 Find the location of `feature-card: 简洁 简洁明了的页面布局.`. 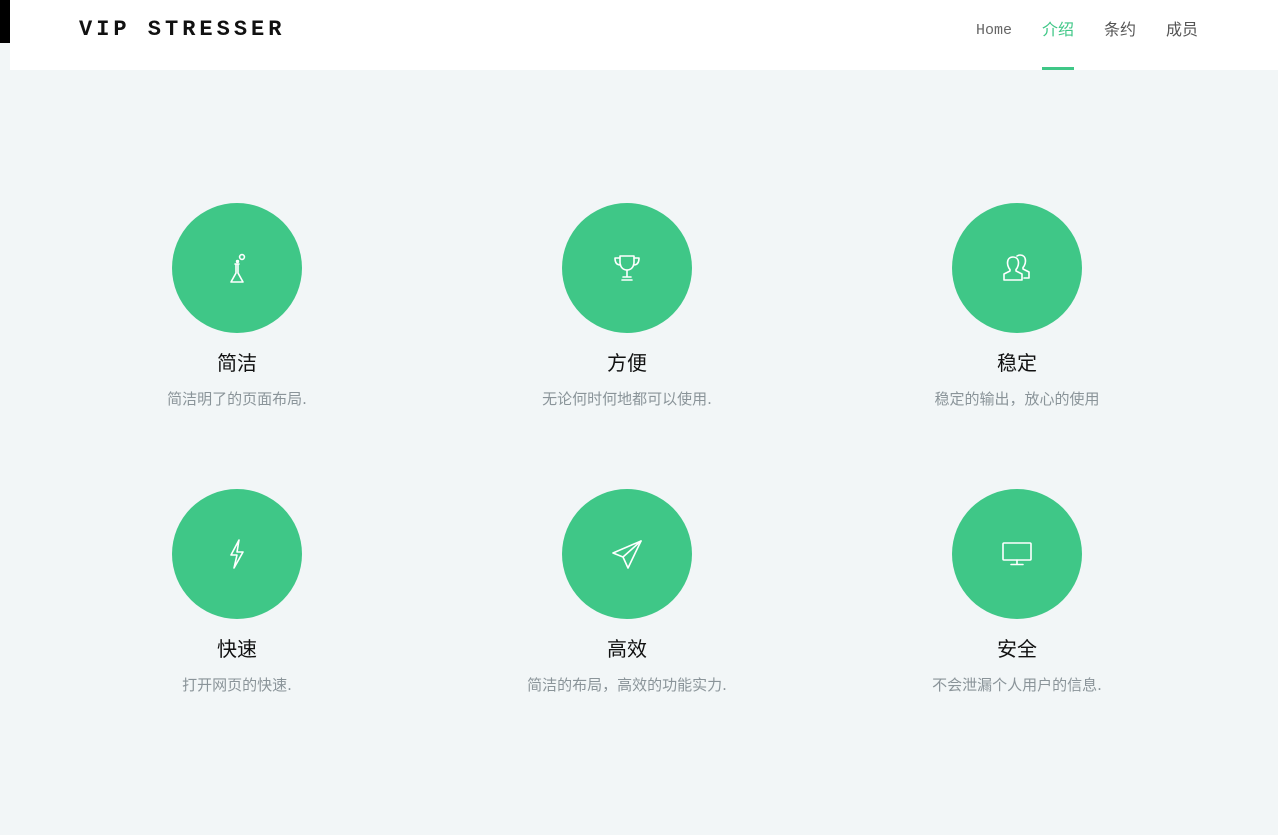

feature-card: 简洁 简洁明了的页面布局. is located at coordinates (237, 306).